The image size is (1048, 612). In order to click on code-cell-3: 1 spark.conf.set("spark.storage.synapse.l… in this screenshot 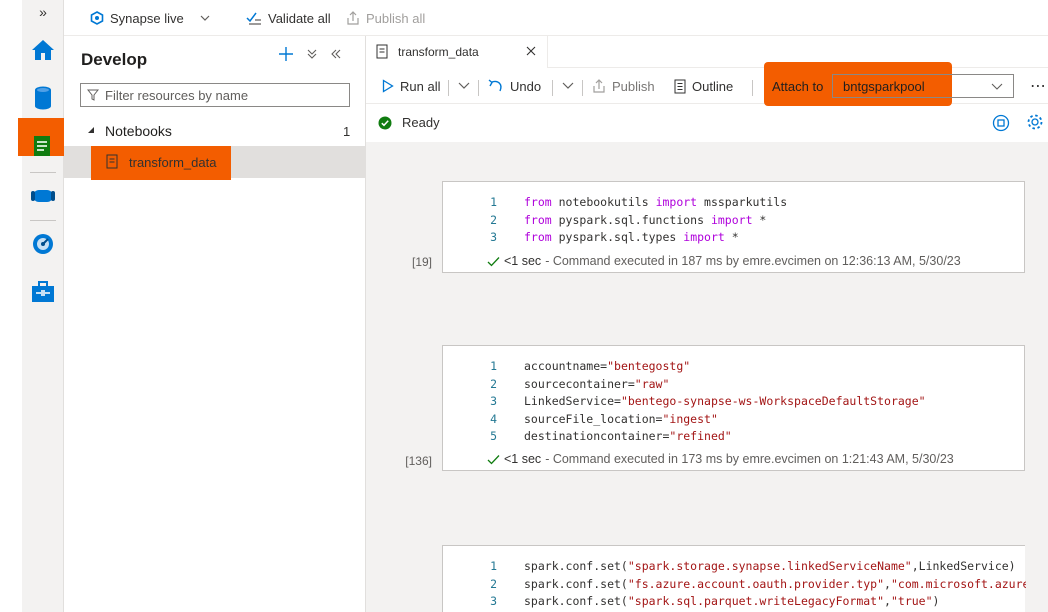, I will do `click(734, 578)`.